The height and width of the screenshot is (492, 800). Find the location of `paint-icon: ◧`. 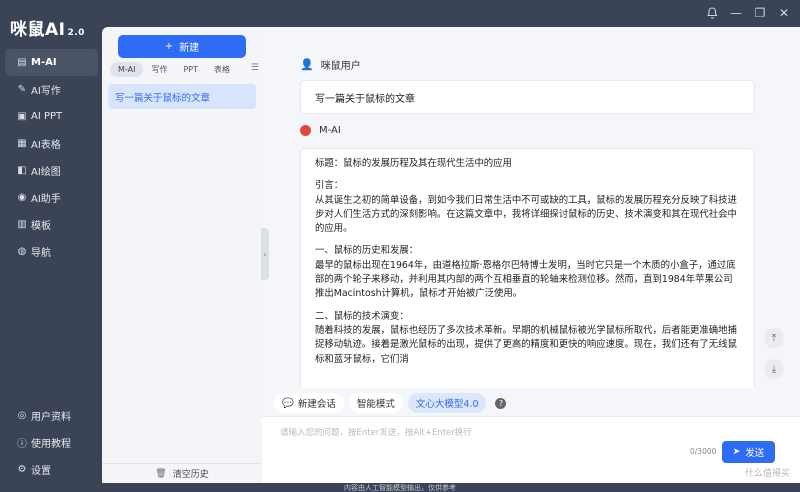

paint-icon: ◧ is located at coordinates (22, 170).